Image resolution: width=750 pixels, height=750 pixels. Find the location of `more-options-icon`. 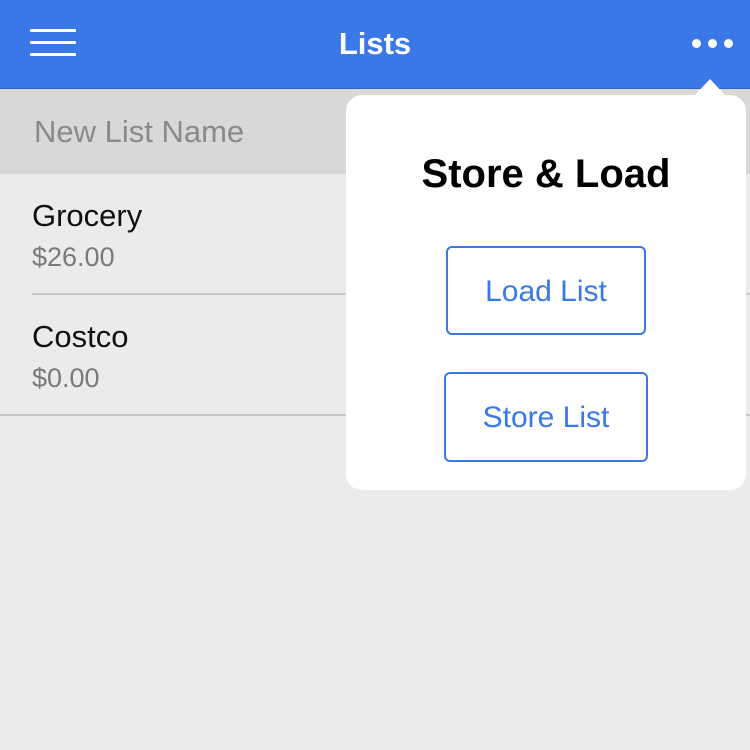

more-options-icon is located at coordinates (713, 44).